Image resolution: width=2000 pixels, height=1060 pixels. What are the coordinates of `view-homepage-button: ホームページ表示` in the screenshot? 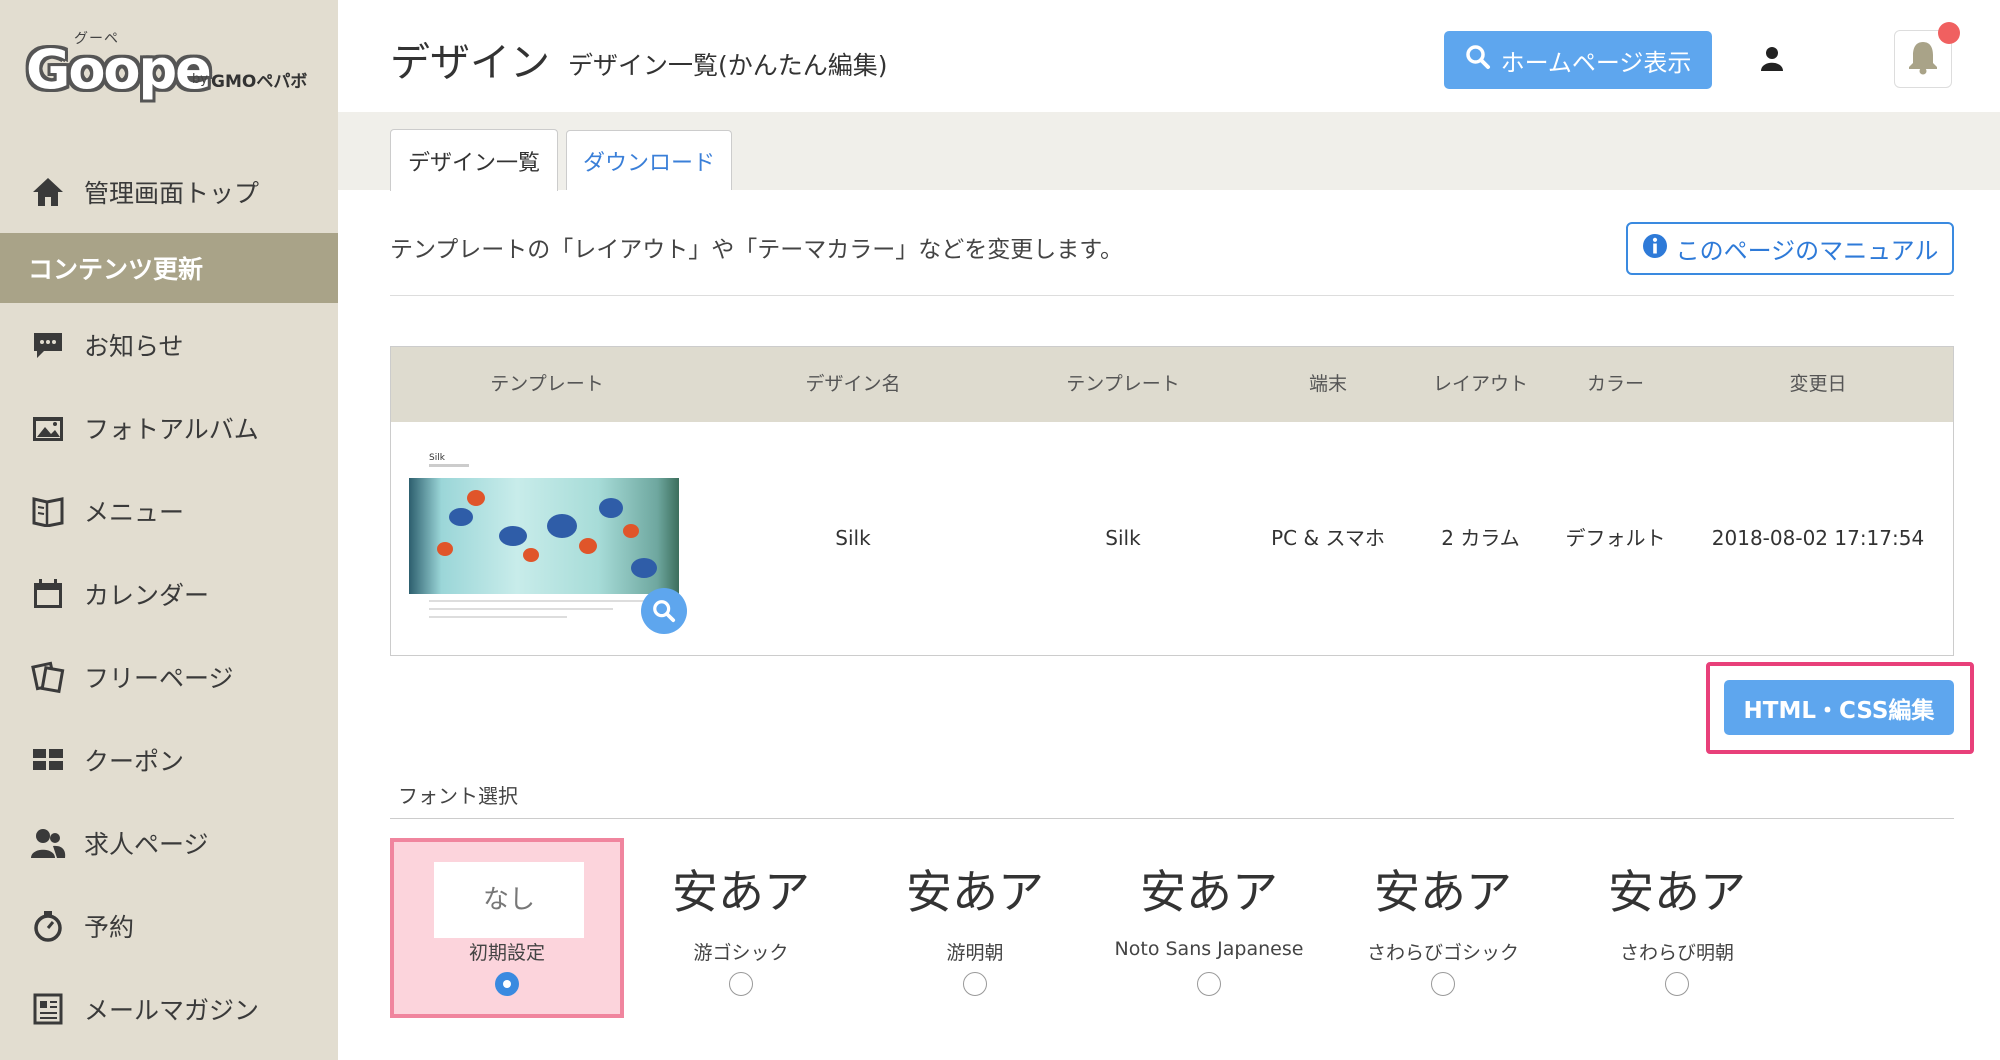 It's located at (1578, 60).